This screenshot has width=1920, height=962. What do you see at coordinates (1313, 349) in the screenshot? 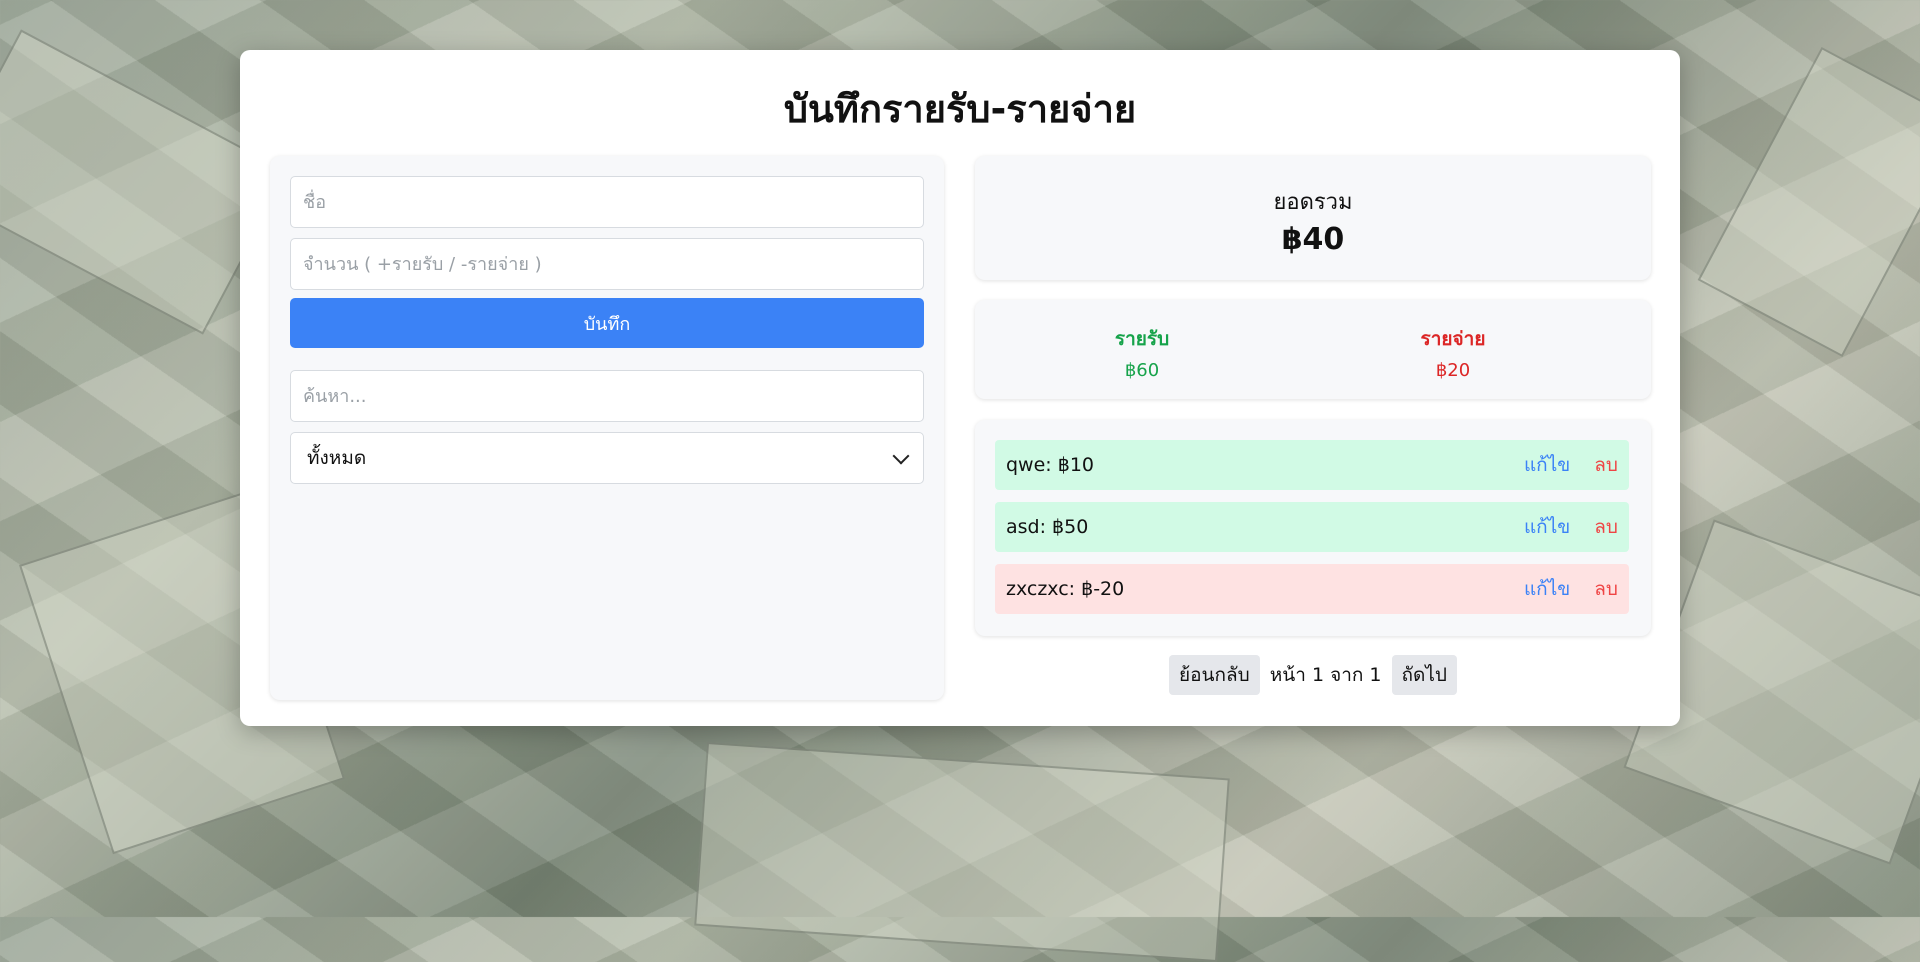
I see `income-expense-panel: รายรับ ฿60 รายจ่าย ฿20` at bounding box center [1313, 349].